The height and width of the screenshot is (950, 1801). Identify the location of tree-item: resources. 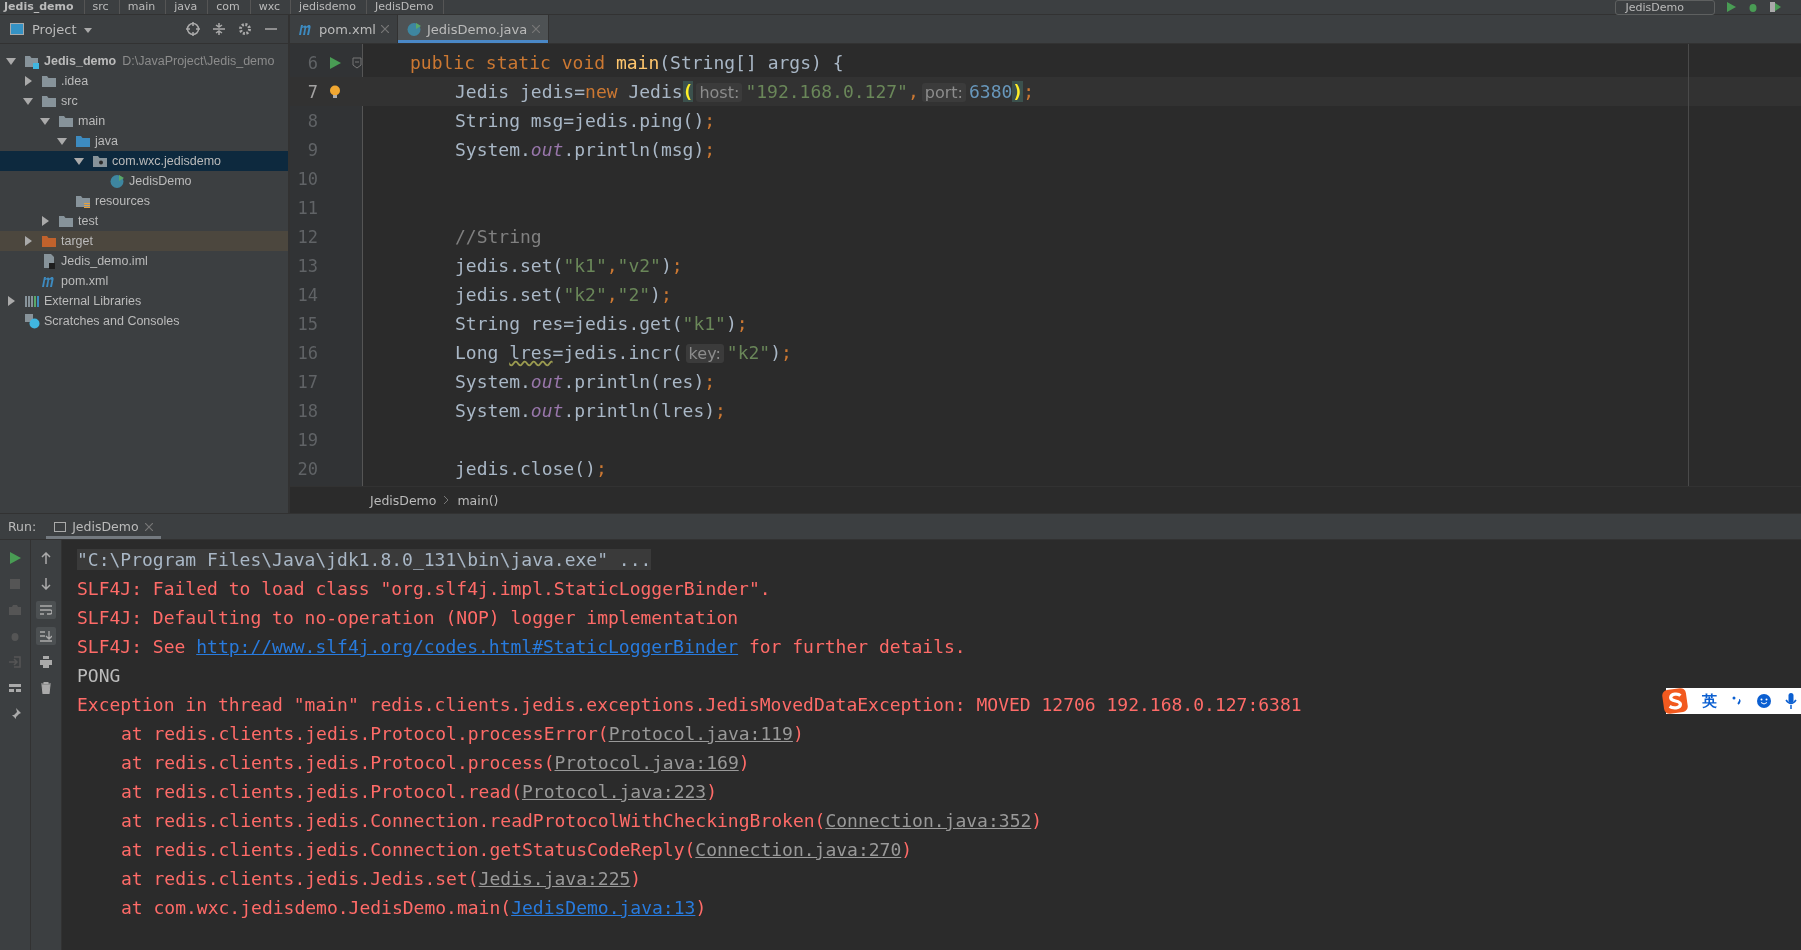
(144, 201).